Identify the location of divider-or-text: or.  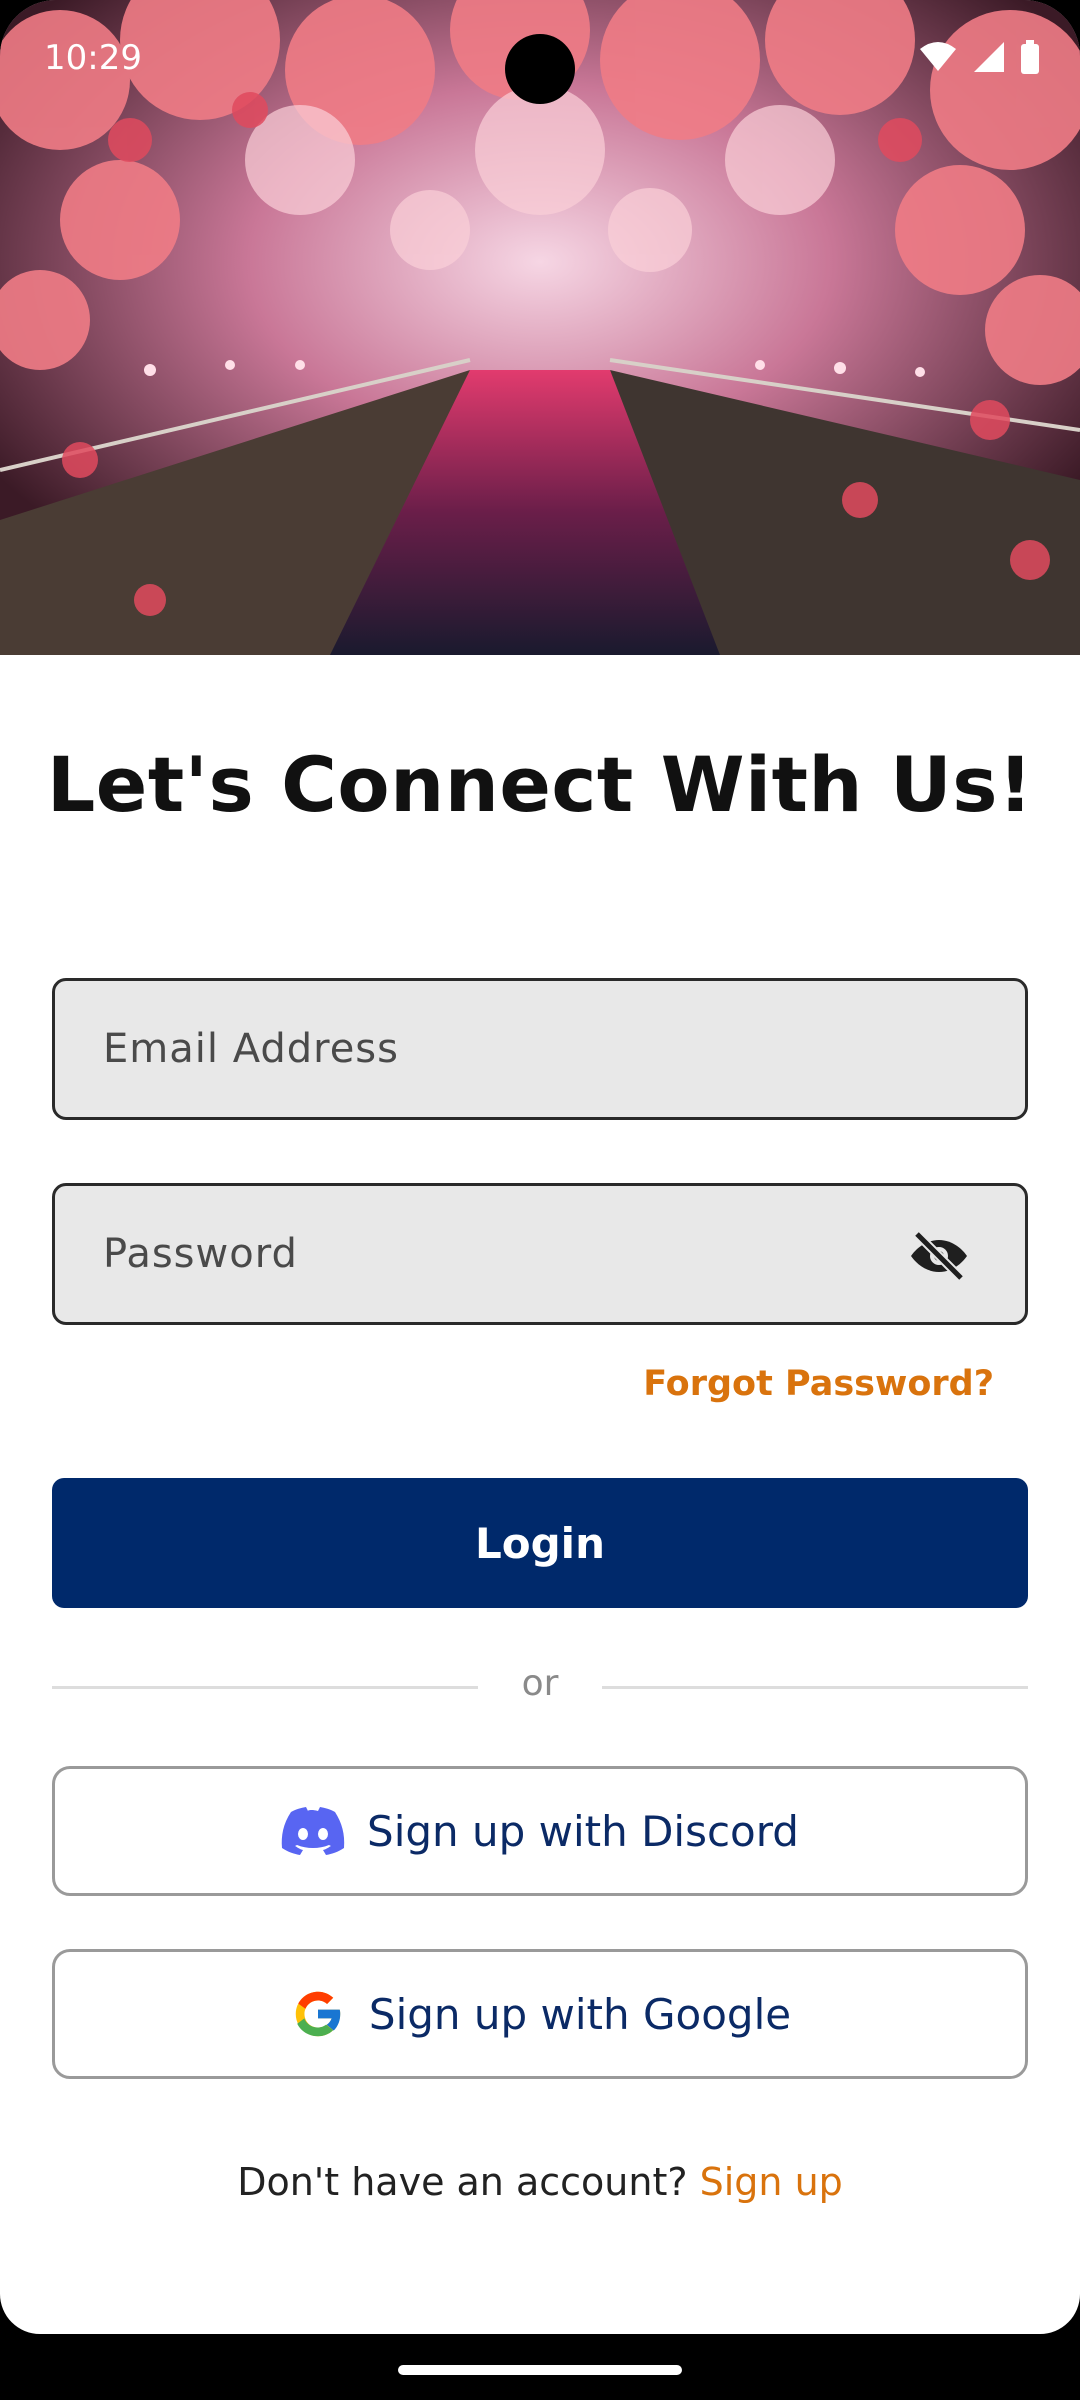
(540, 1683).